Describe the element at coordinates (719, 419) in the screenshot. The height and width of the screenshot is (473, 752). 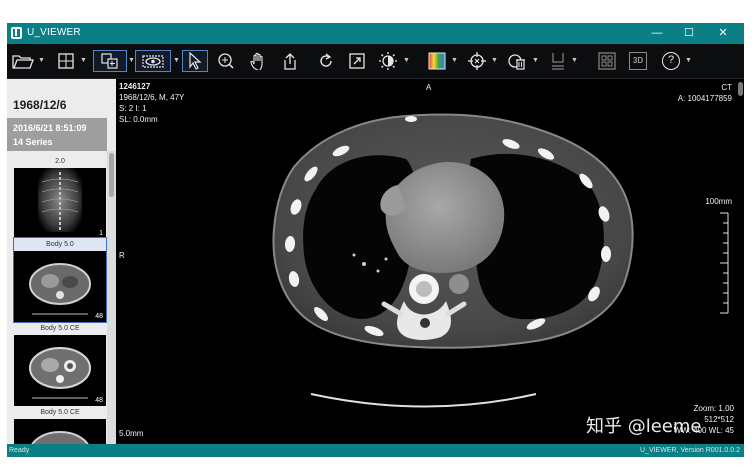
I see `image-matrix: 512*512` at that location.